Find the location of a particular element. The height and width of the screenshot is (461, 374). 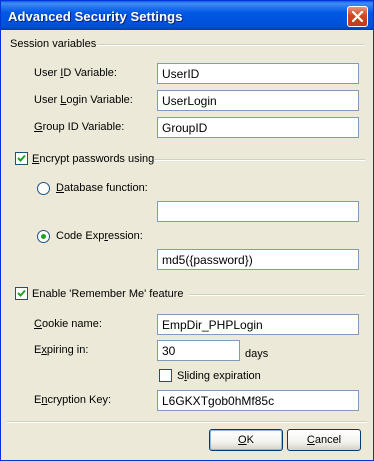

close-button is located at coordinates (357, 16).